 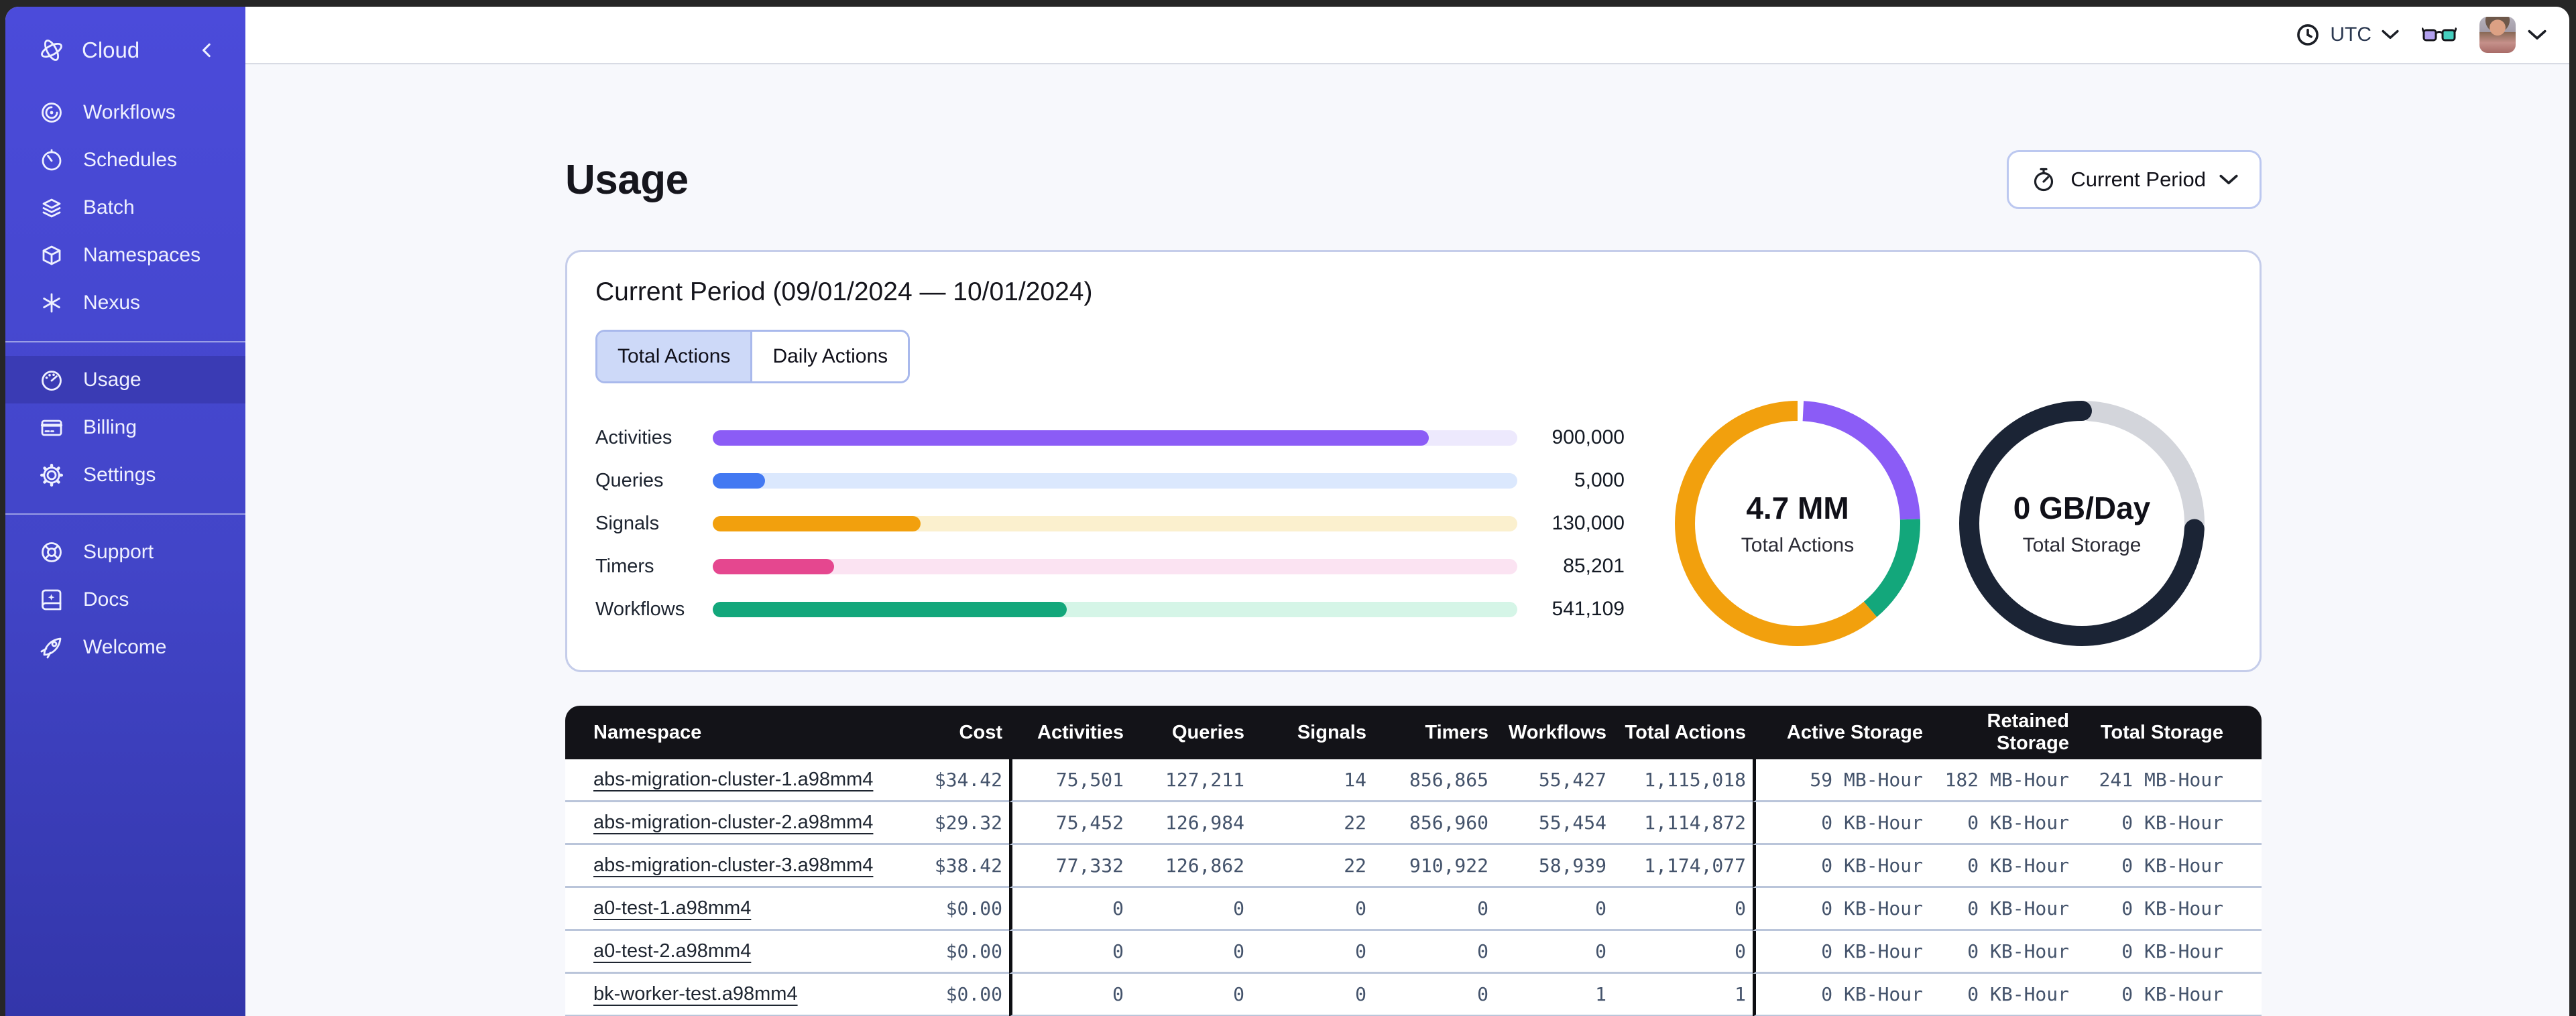 I want to click on bar-label: Workflows, so click(x=640, y=609).